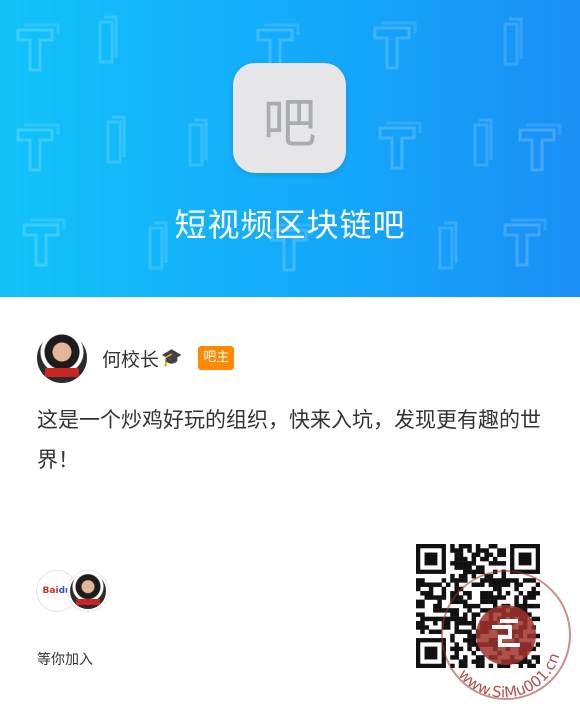 The height and width of the screenshot is (707, 580). Describe the element at coordinates (506, 636) in the screenshot. I see `watermark-seal: www.SiMu001.cn` at that location.